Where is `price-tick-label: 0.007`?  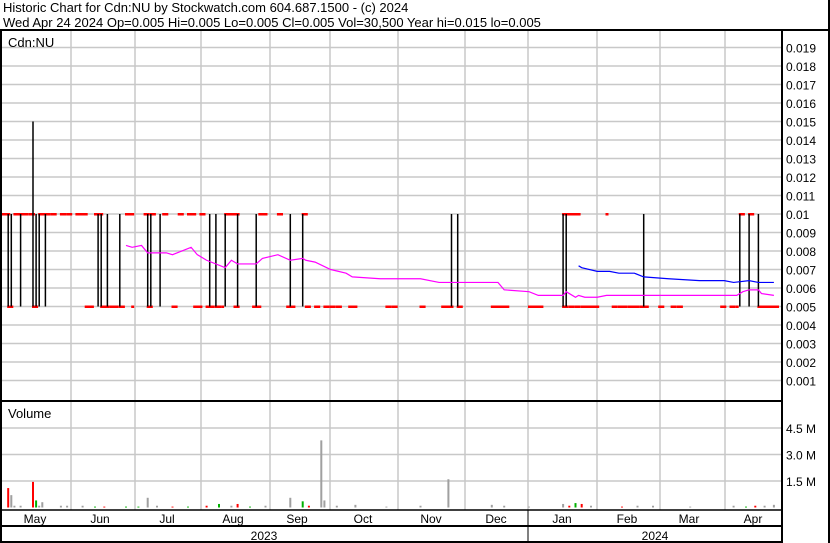
price-tick-label: 0.007 is located at coordinates (801, 271).